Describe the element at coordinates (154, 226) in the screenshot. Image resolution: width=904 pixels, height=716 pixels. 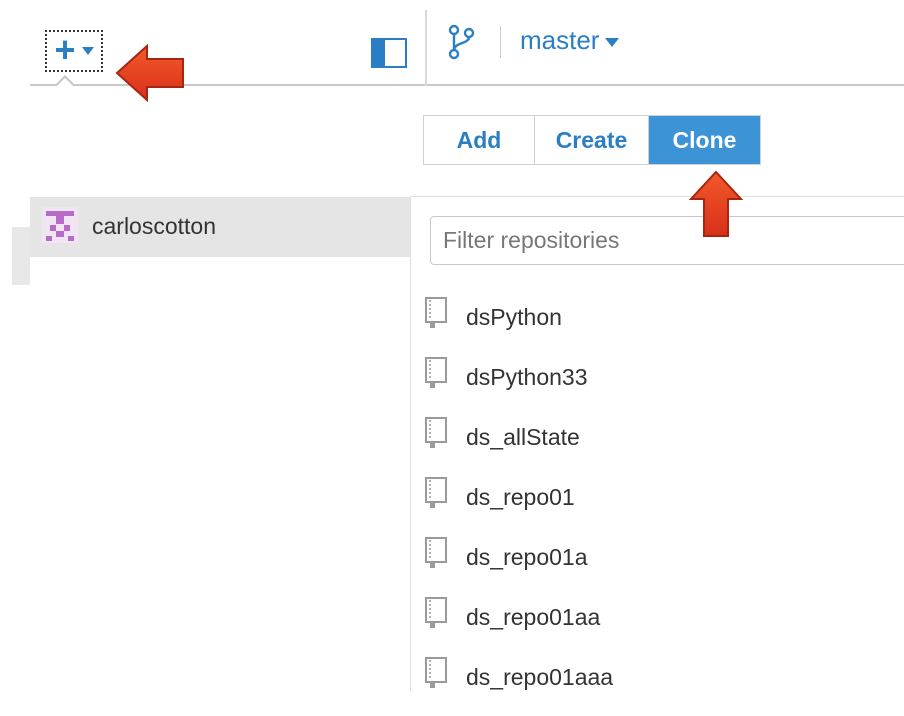
I see `account-name: carloscotton` at that location.